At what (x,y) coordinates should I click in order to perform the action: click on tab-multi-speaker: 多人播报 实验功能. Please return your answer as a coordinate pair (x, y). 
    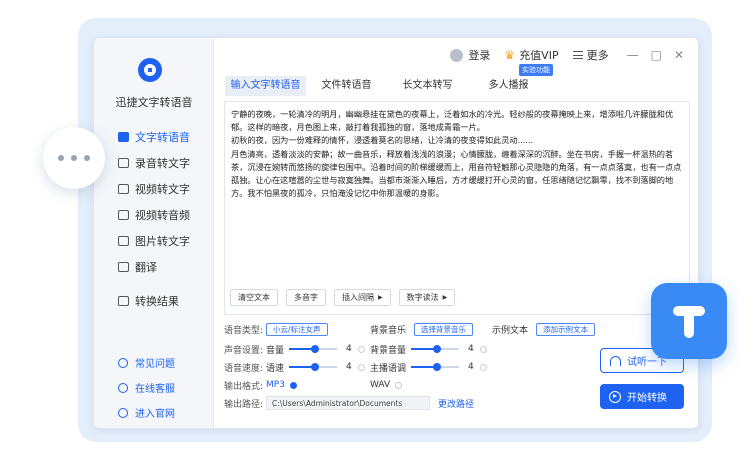
    Looking at the image, I should click on (510, 80).